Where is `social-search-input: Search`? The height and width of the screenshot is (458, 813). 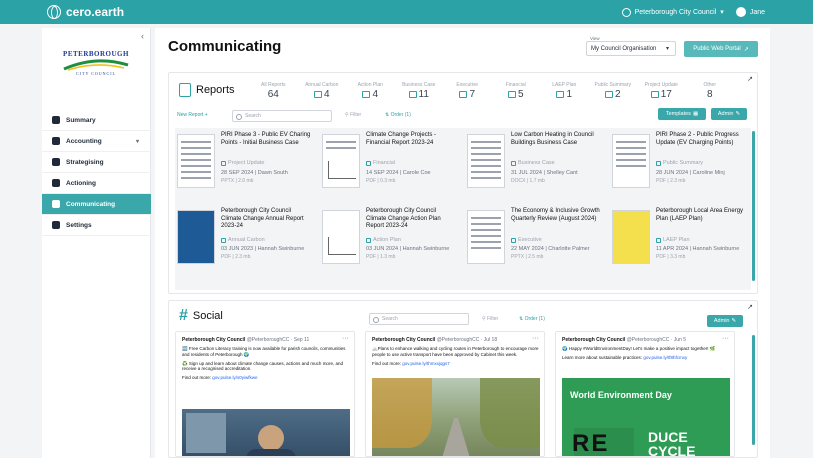
social-search-input: Search is located at coordinates (419, 319).